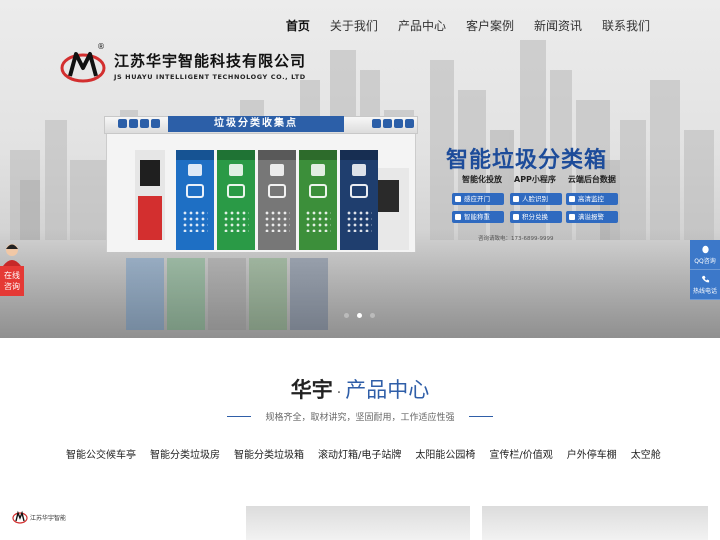 This screenshot has height=540, width=720. I want to click on qq-consult-label: QQ咨询, so click(705, 261).